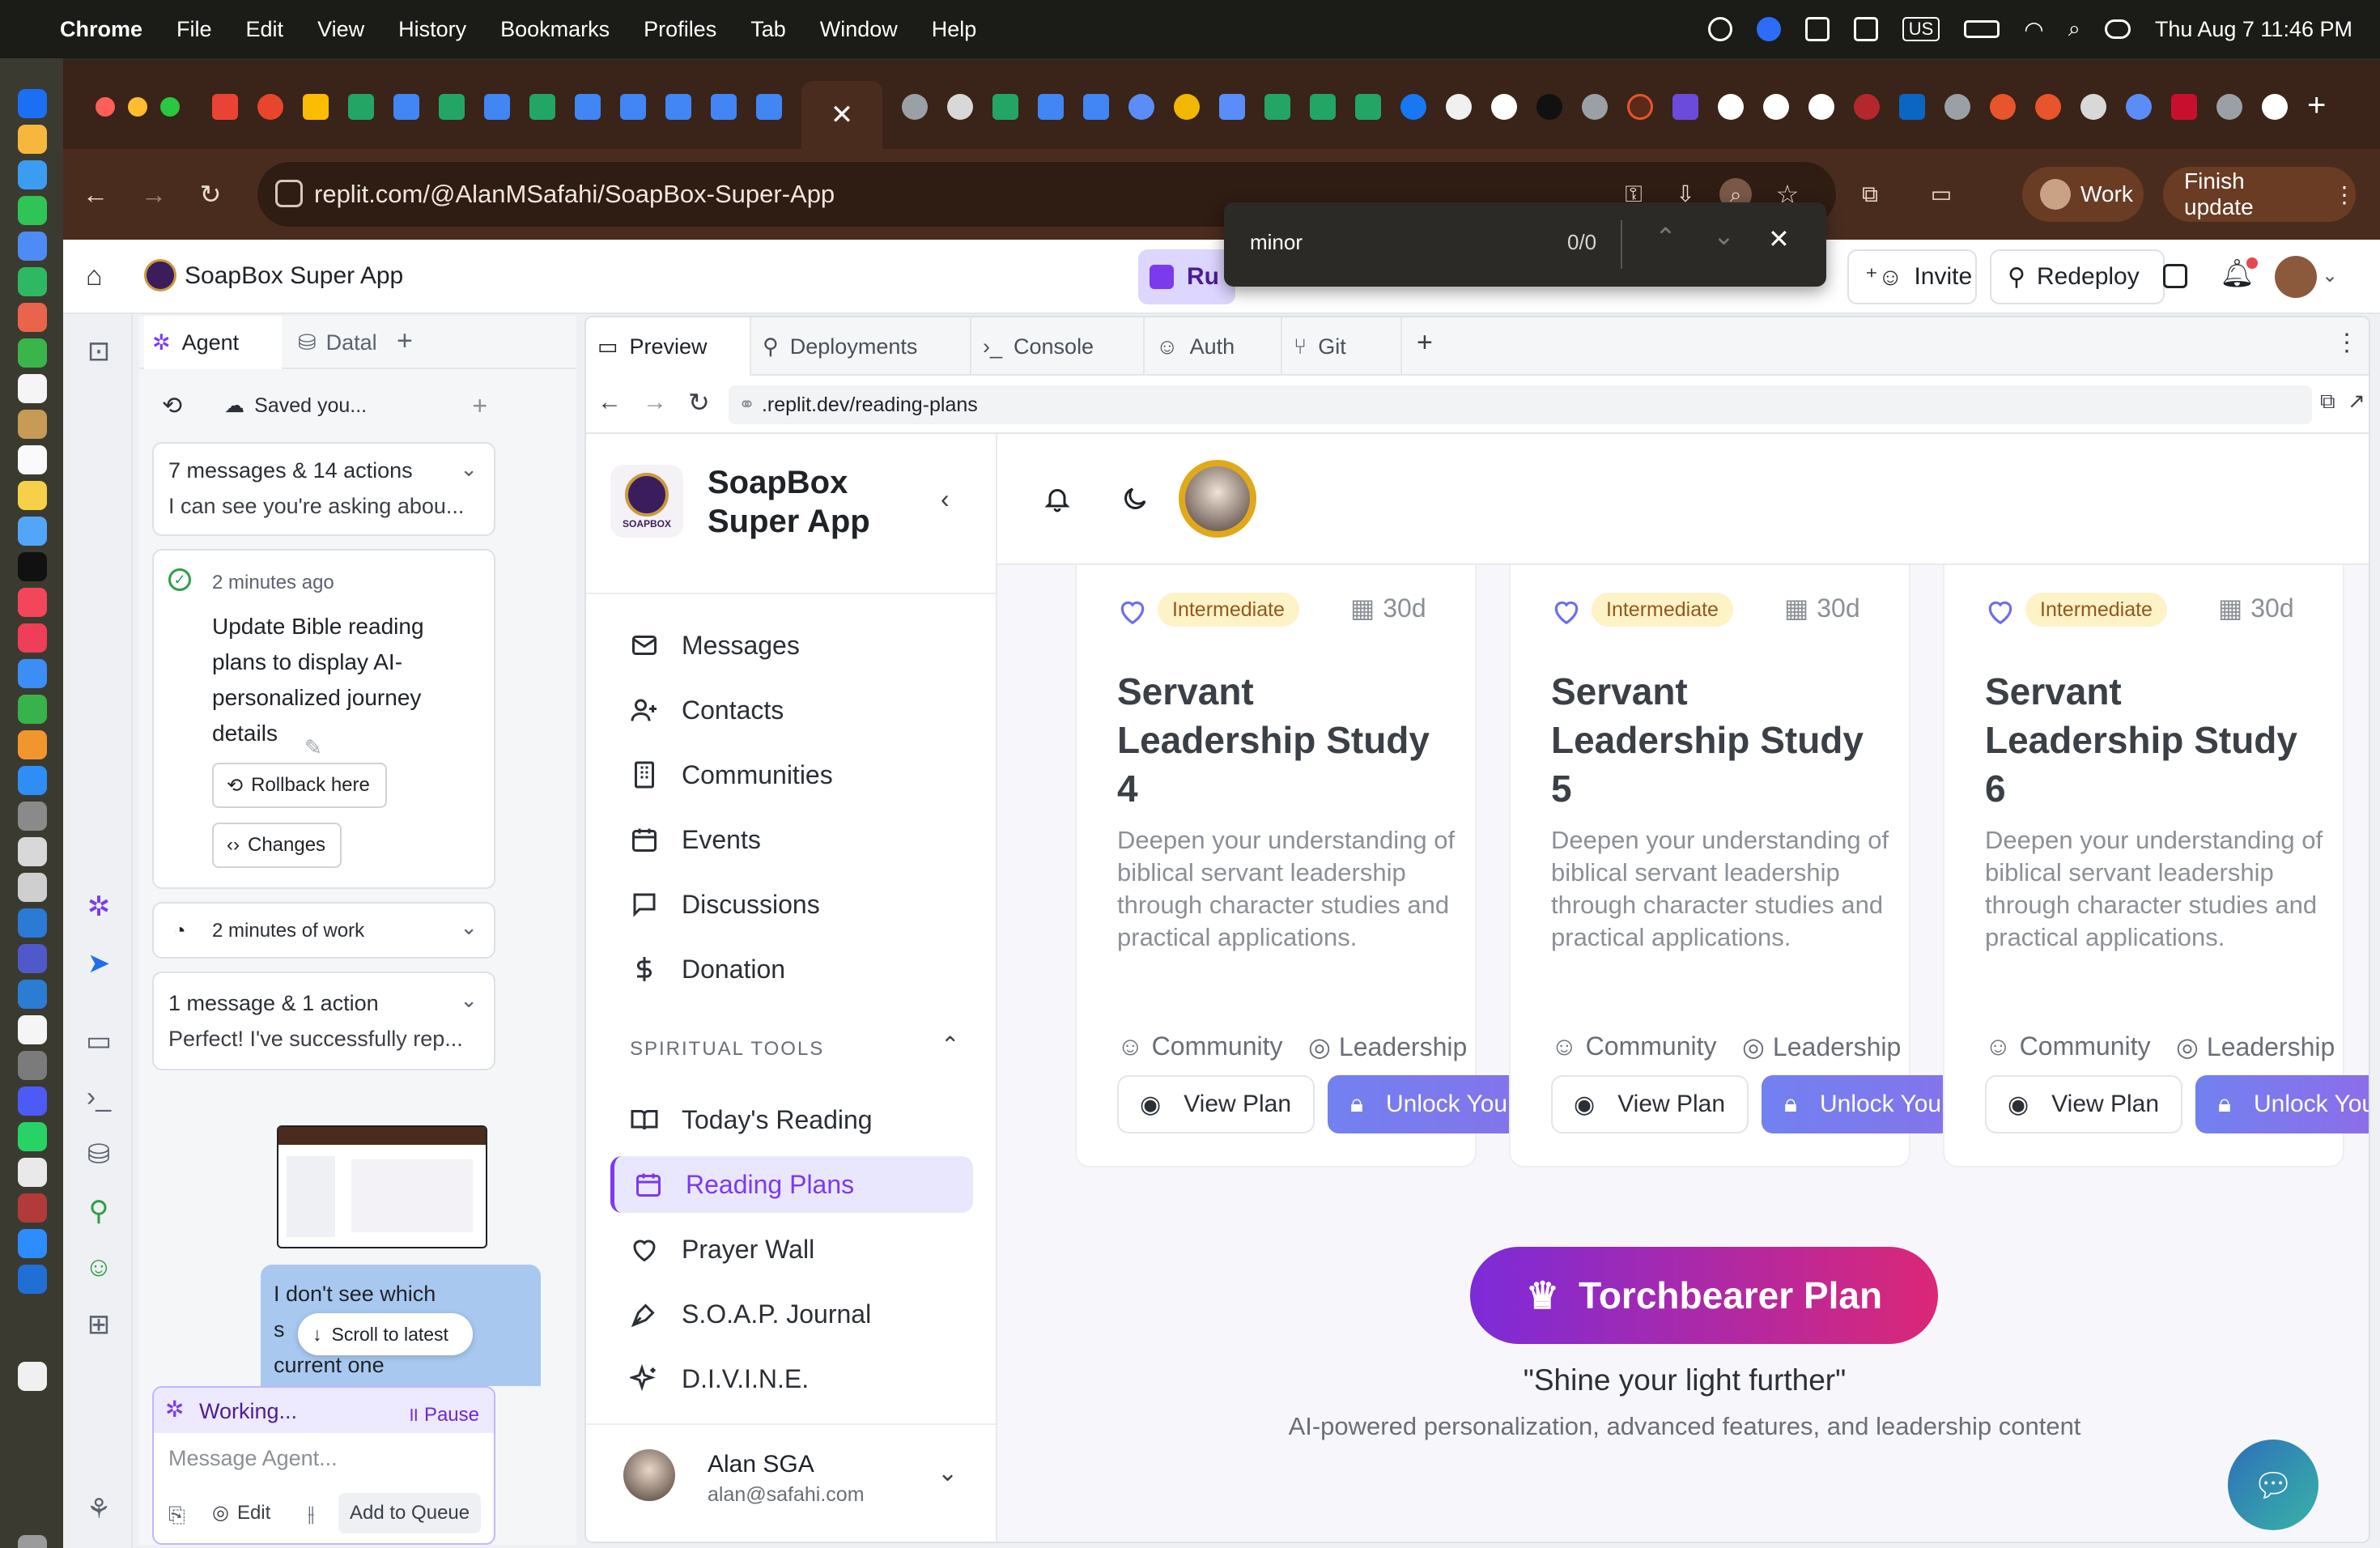 The height and width of the screenshot is (1548, 2380). Describe the element at coordinates (842, 115) in the screenshot. I see `tab-close-icon: ✕` at that location.